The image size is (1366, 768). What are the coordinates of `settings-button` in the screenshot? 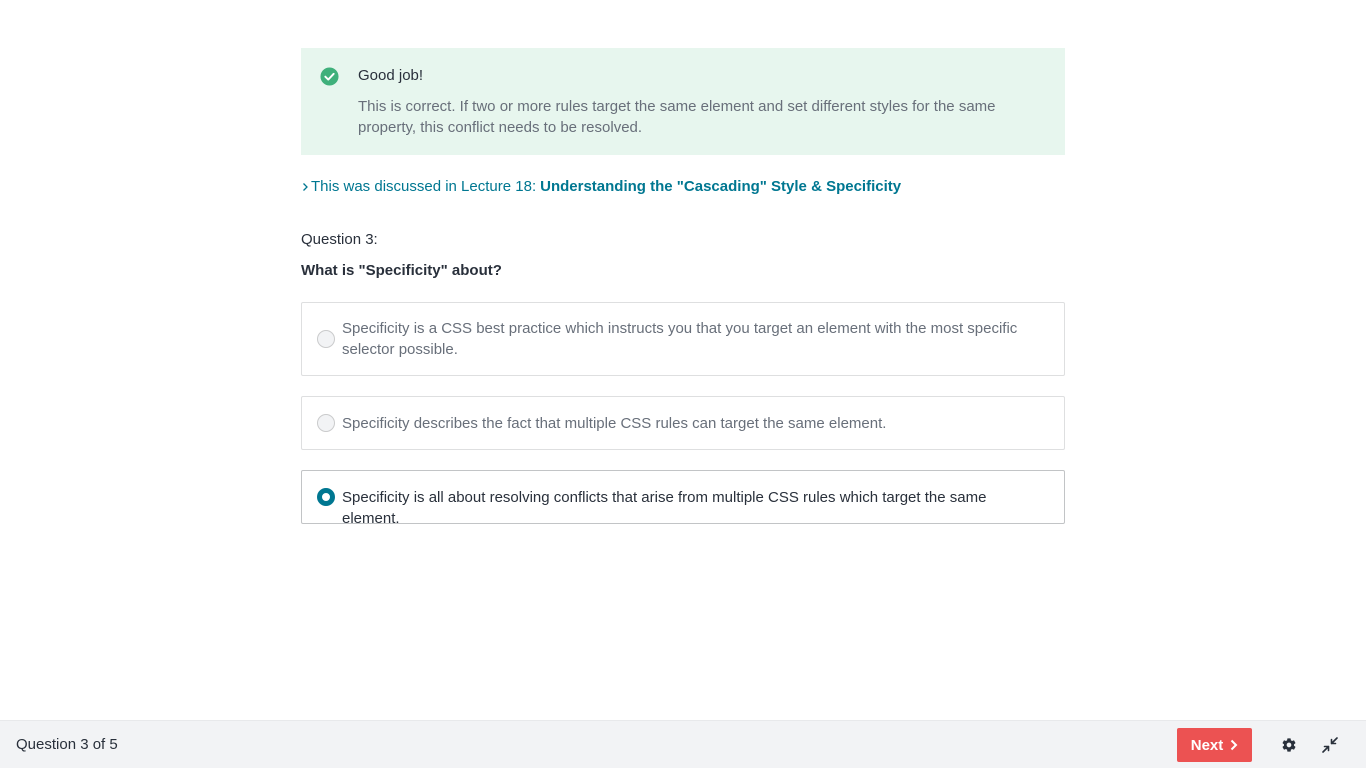 It's located at (1289, 745).